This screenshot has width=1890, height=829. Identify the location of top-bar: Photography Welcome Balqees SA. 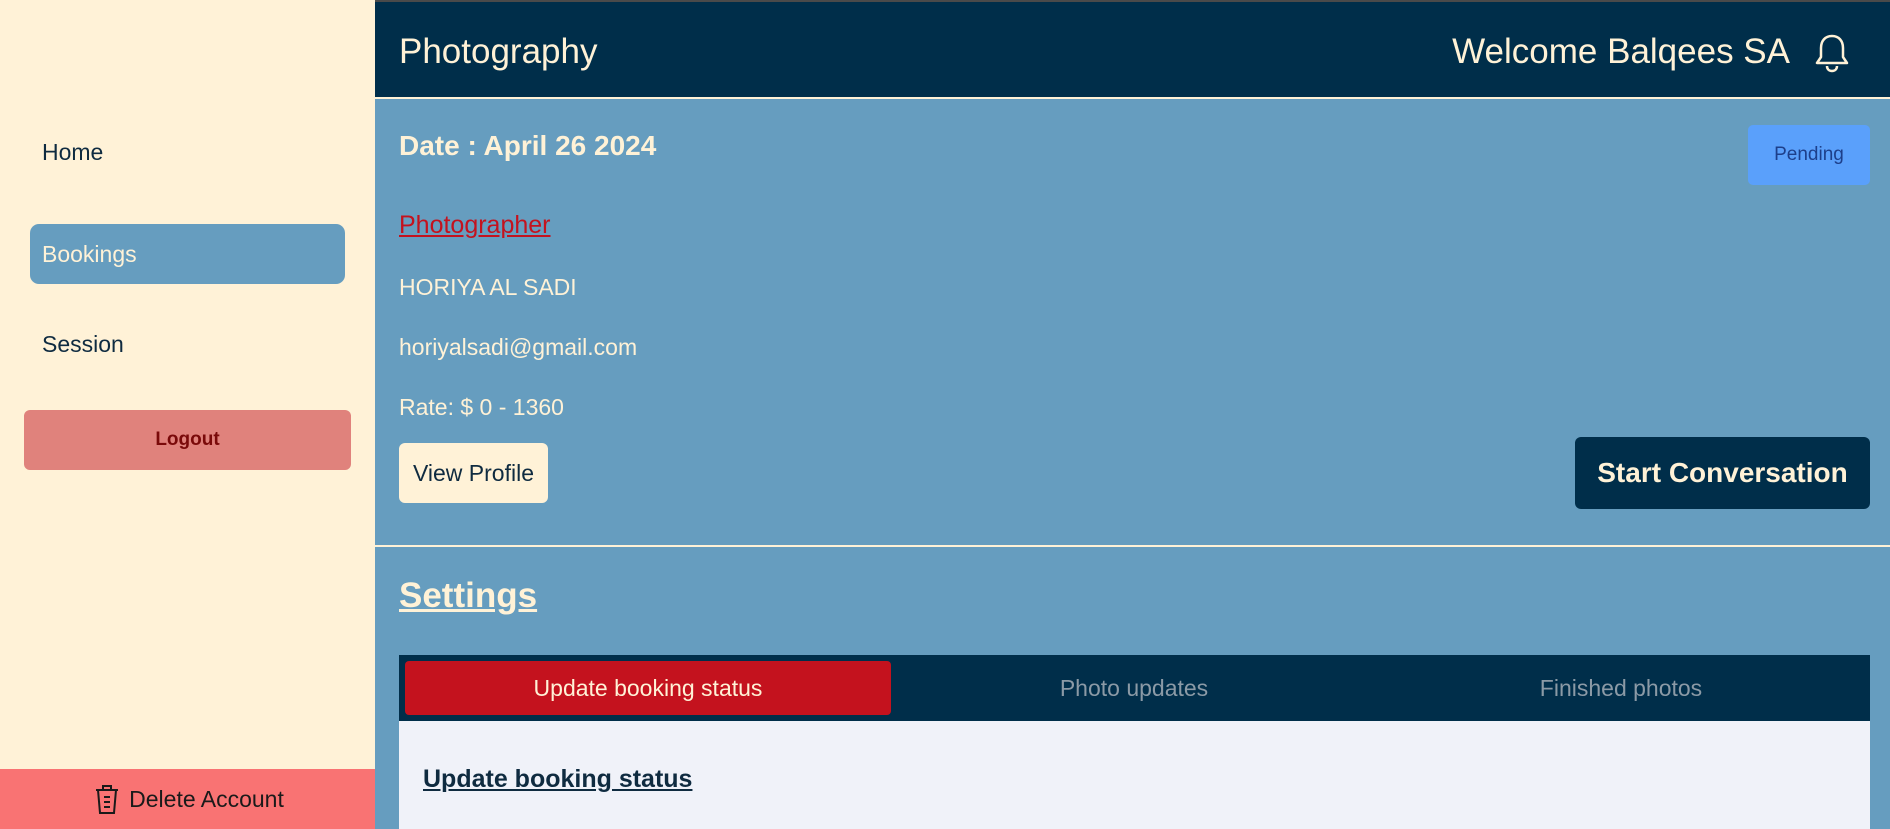
(1132, 49).